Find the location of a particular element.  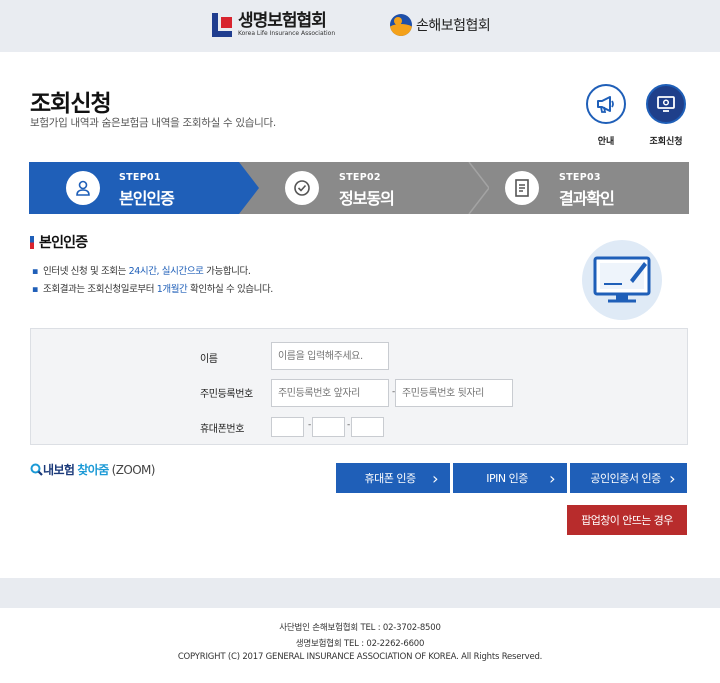

footer-line-2: 생명보험협회 TEL : 02-2262-6600 is located at coordinates (360, 644).